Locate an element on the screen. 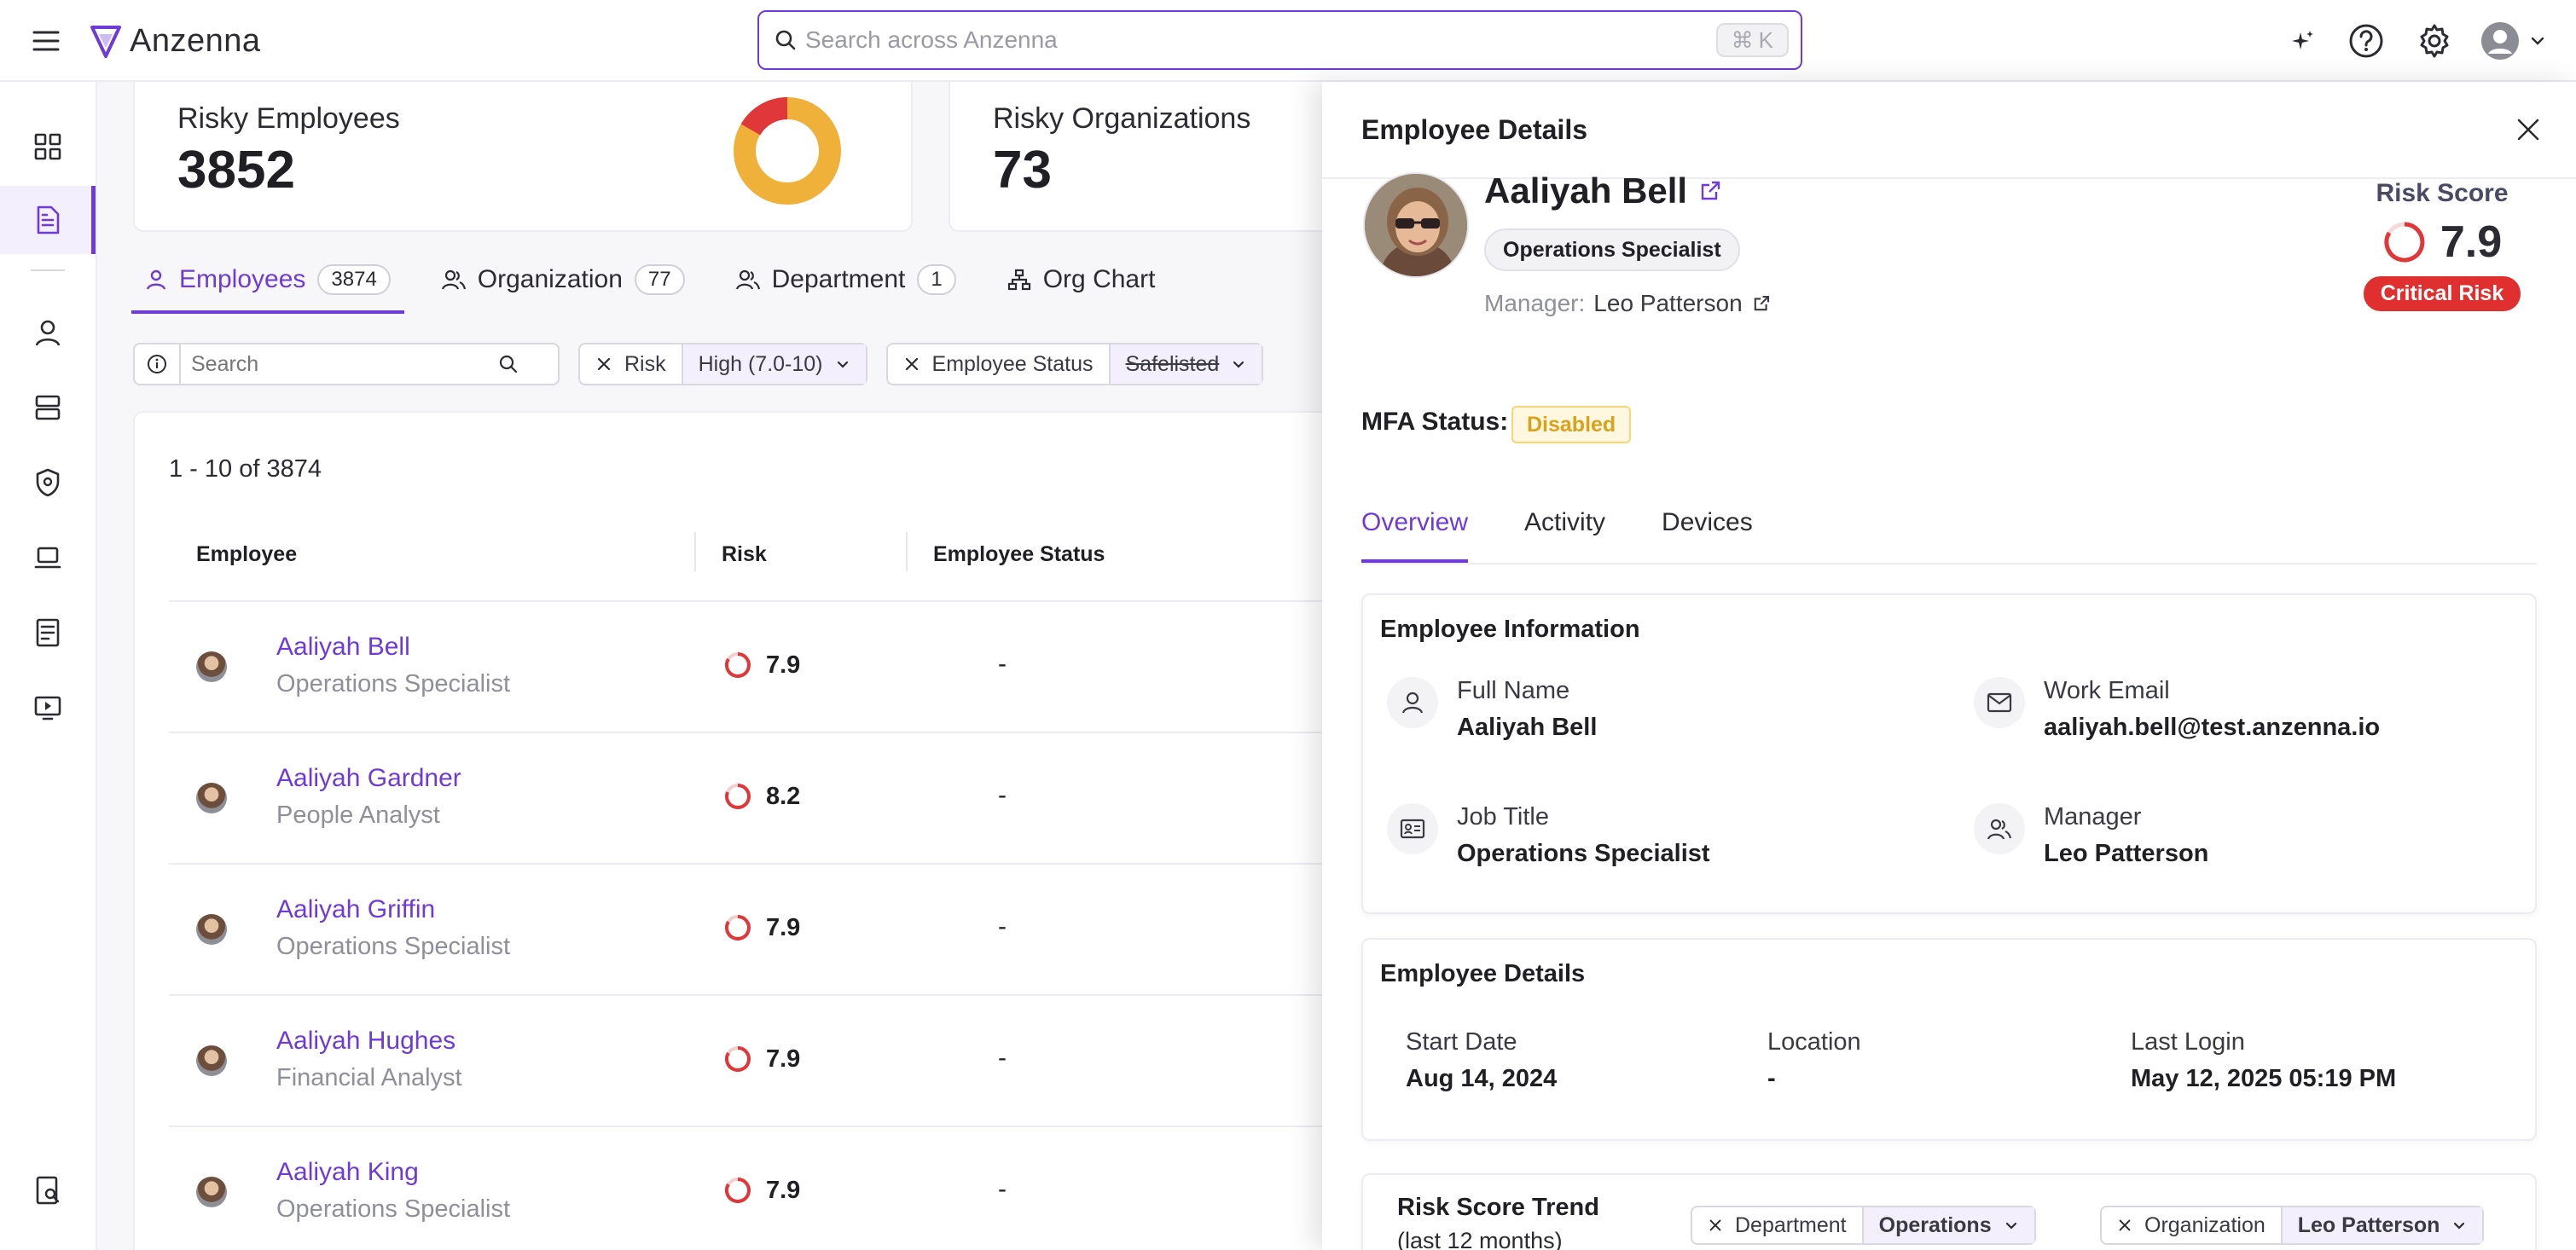 The image size is (2576, 1250). organization-filter: Organization Leo Patterson is located at coordinates (2292, 1225).